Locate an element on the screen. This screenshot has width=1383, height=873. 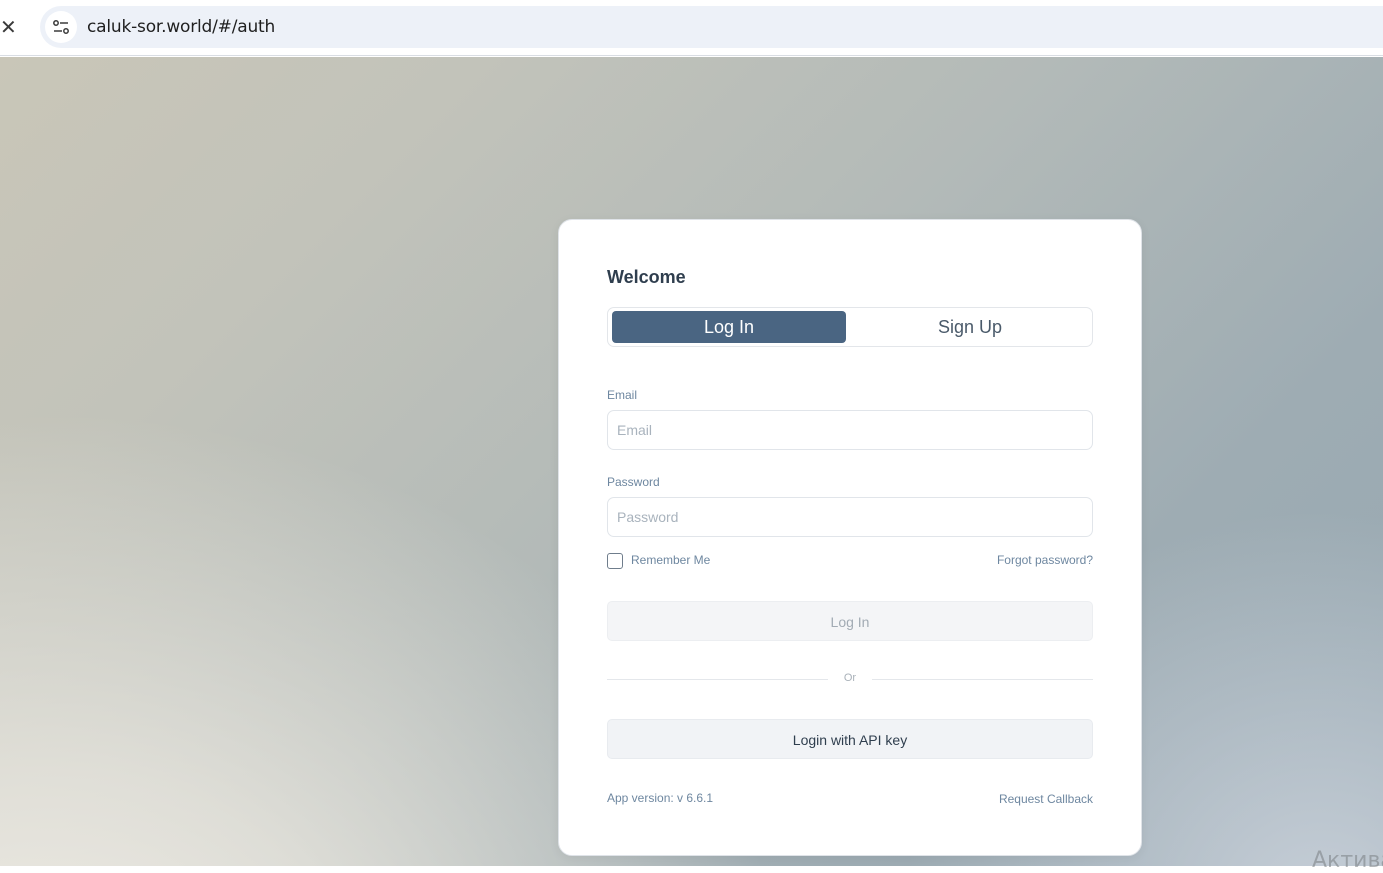
login-button: Log In is located at coordinates (850, 621).